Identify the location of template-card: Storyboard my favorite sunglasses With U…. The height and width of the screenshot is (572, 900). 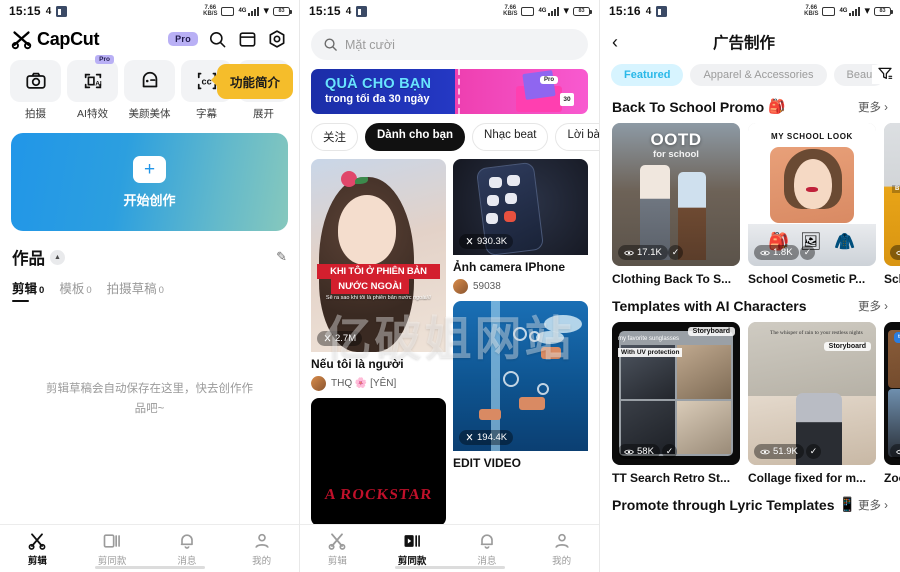
(676, 403).